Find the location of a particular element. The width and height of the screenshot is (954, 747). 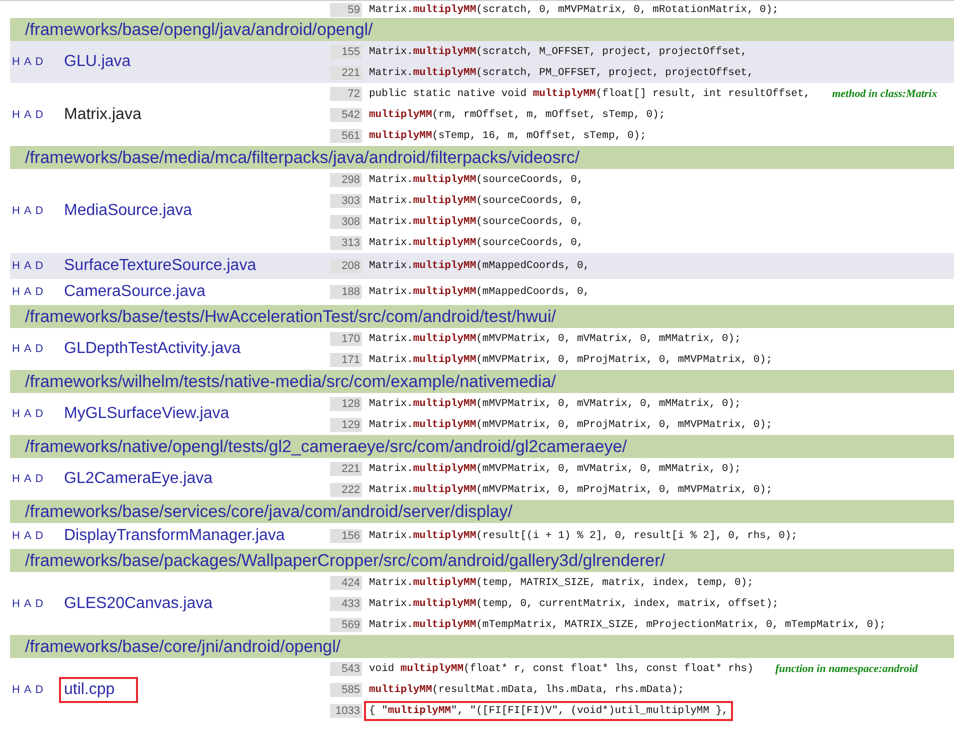

line-number: 298 is located at coordinates (346, 179).